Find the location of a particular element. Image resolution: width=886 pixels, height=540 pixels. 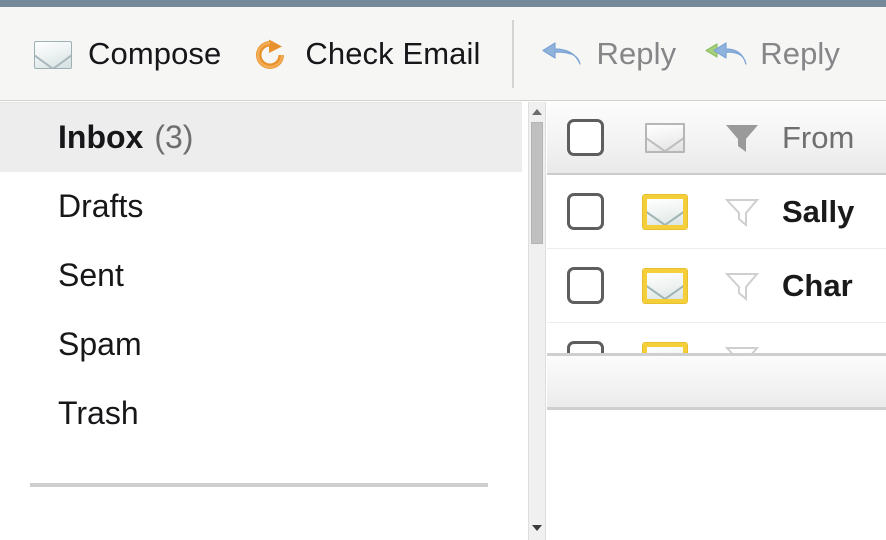

inbox-unread-count: (3) is located at coordinates (174, 137).